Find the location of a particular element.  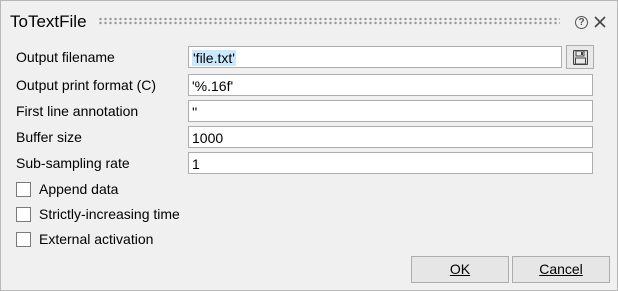

buffer-size-field: 1000 is located at coordinates (390, 137).